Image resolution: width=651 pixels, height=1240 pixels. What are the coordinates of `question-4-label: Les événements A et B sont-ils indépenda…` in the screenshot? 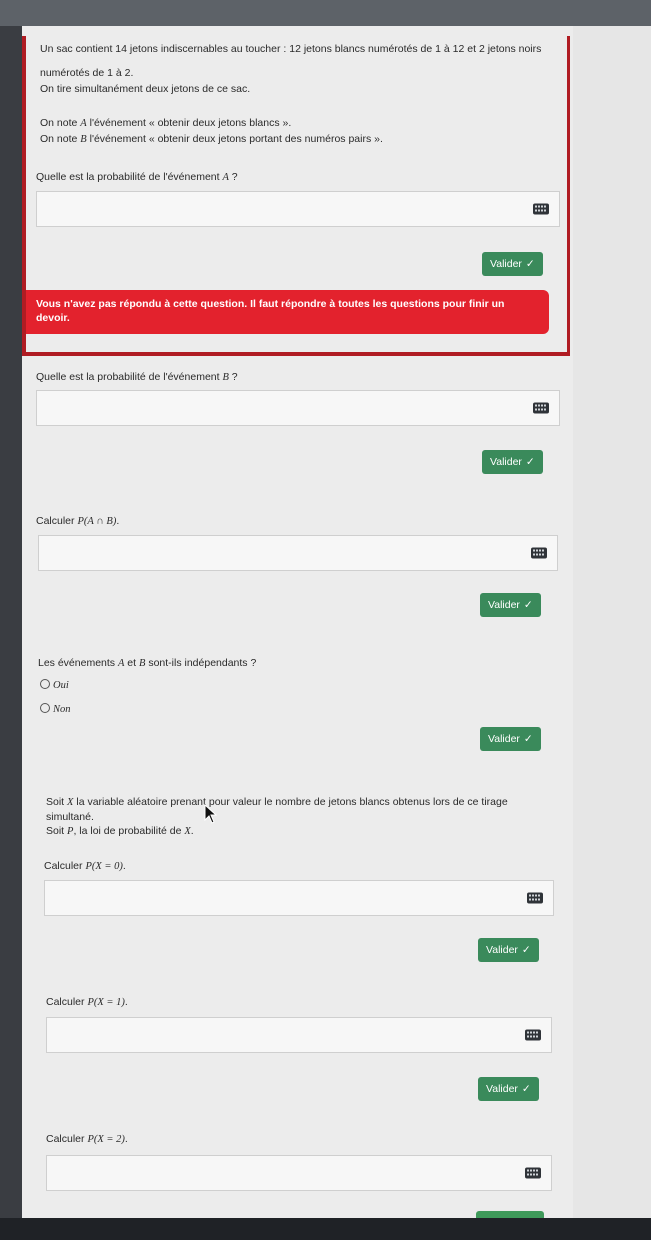 It's located at (147, 663).